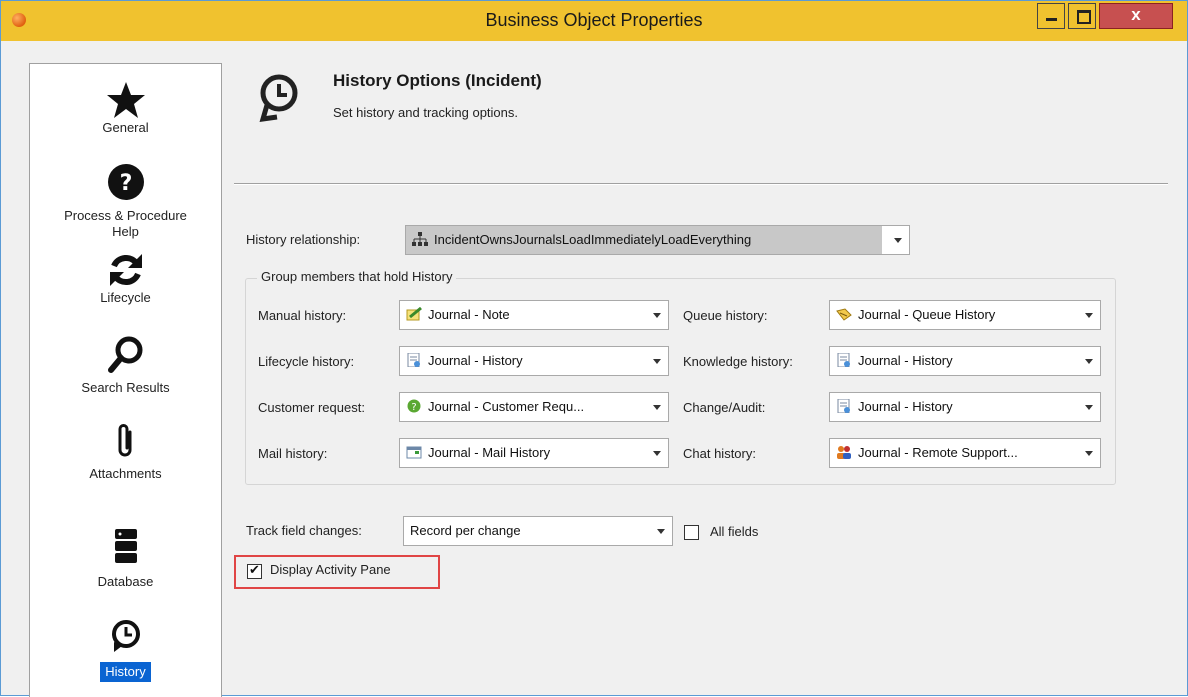  Describe the element at coordinates (306, 361) in the screenshot. I see `lifecycle-history-label: Lifecycle history:` at that location.